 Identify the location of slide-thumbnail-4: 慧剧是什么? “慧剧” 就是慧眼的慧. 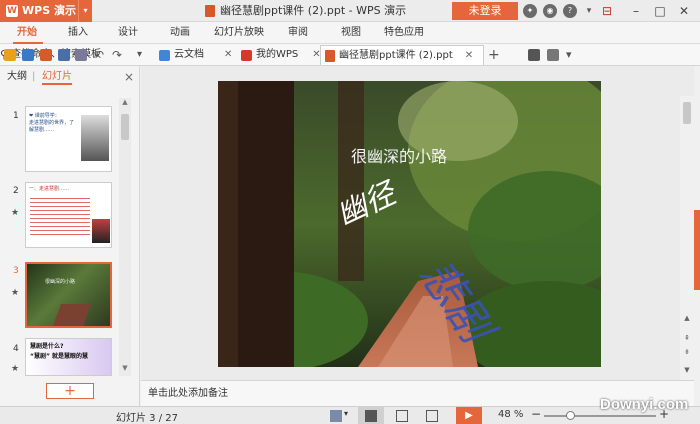
(68, 357).